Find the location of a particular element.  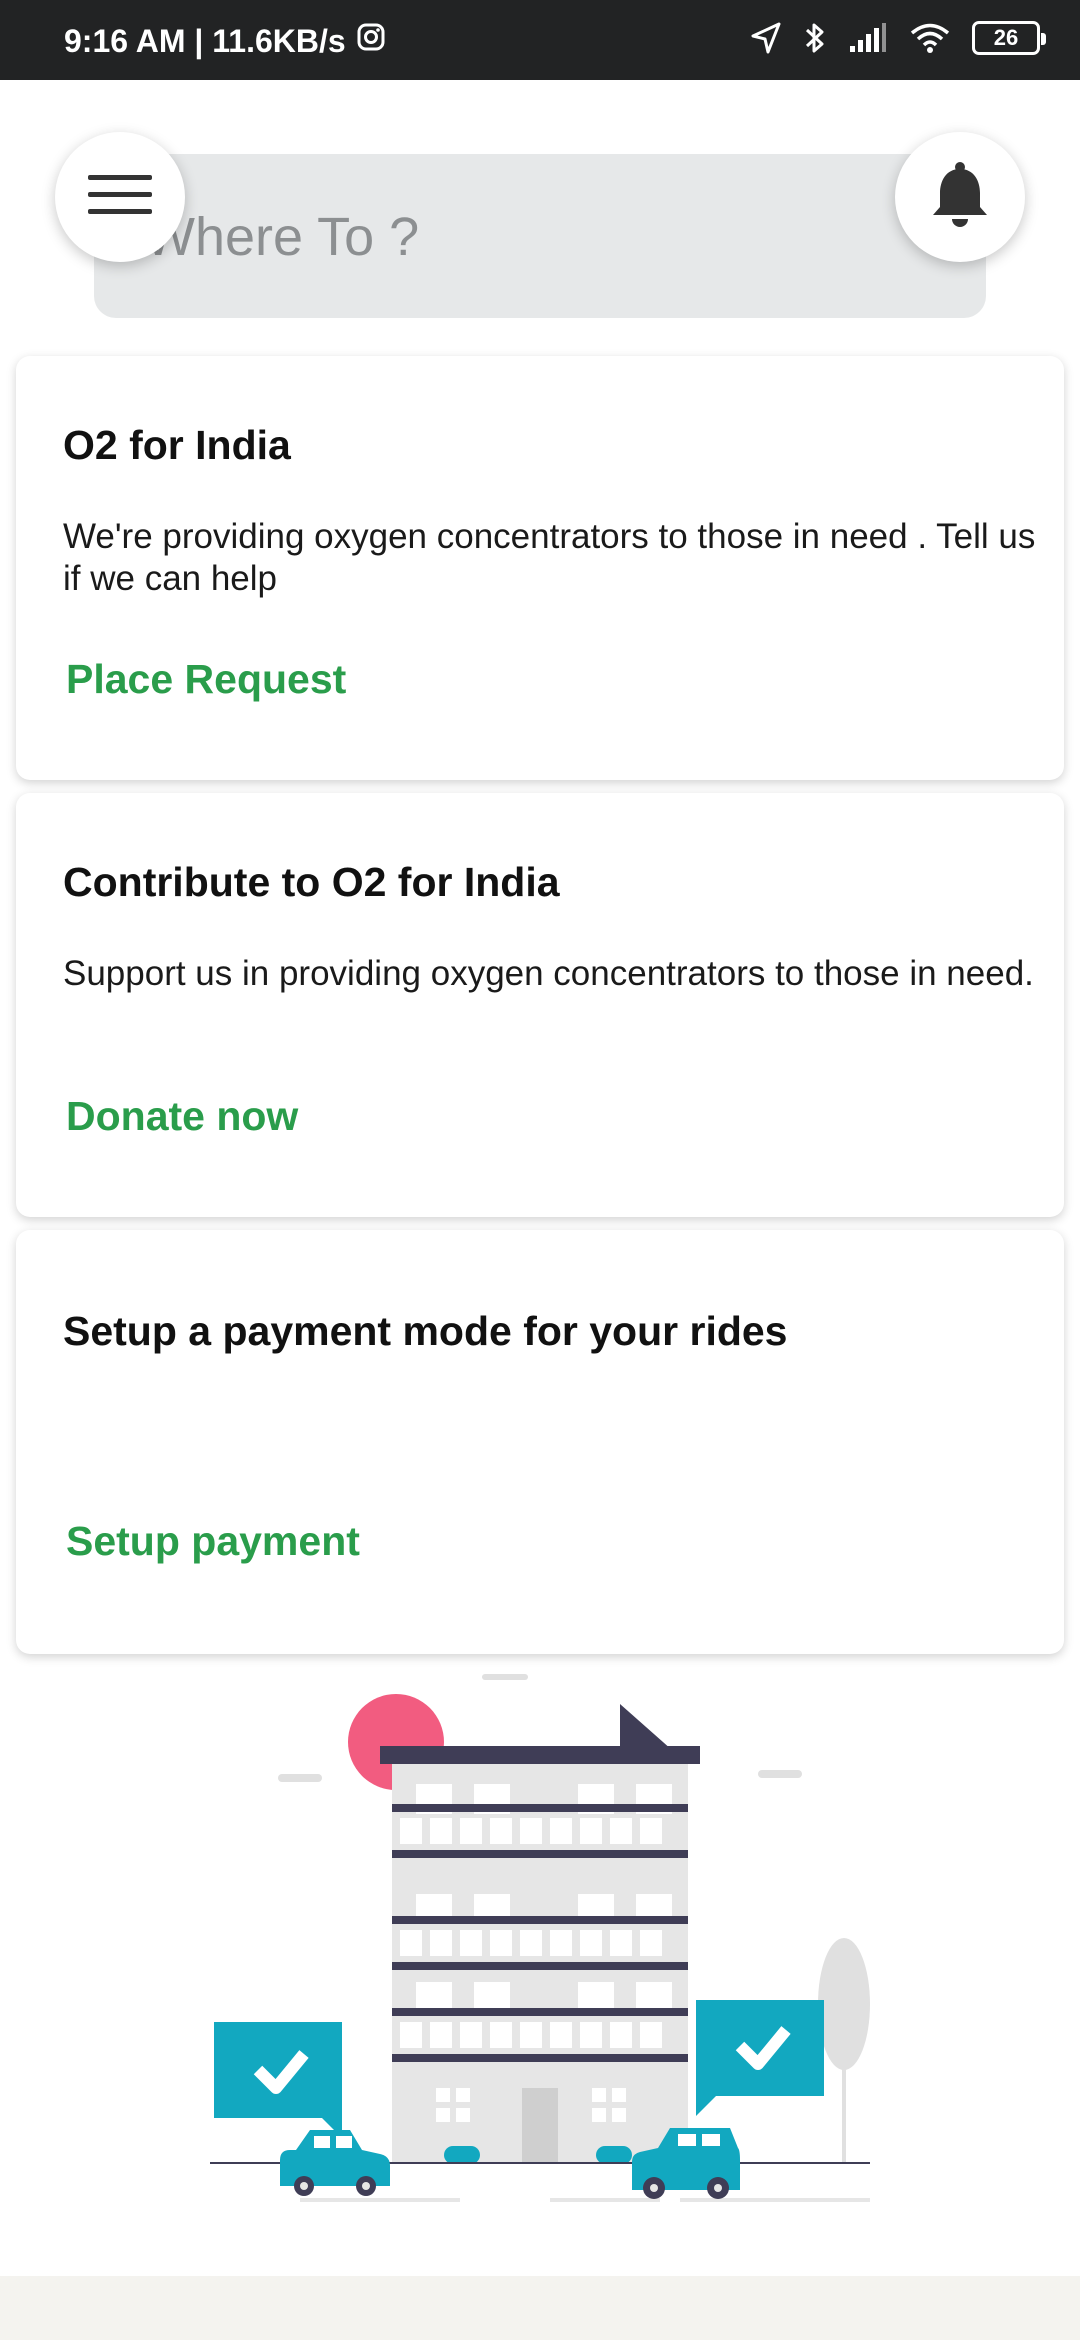

search-input: Where To ? is located at coordinates (540, 236).